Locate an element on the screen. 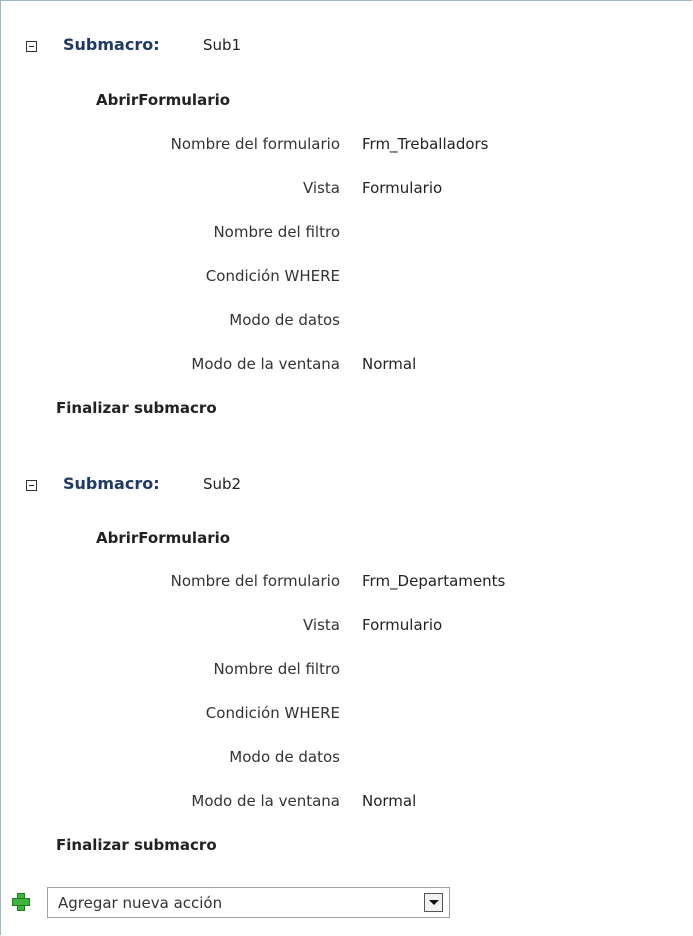 This screenshot has width=693, height=936. plus-icon is located at coordinates (21, 902).